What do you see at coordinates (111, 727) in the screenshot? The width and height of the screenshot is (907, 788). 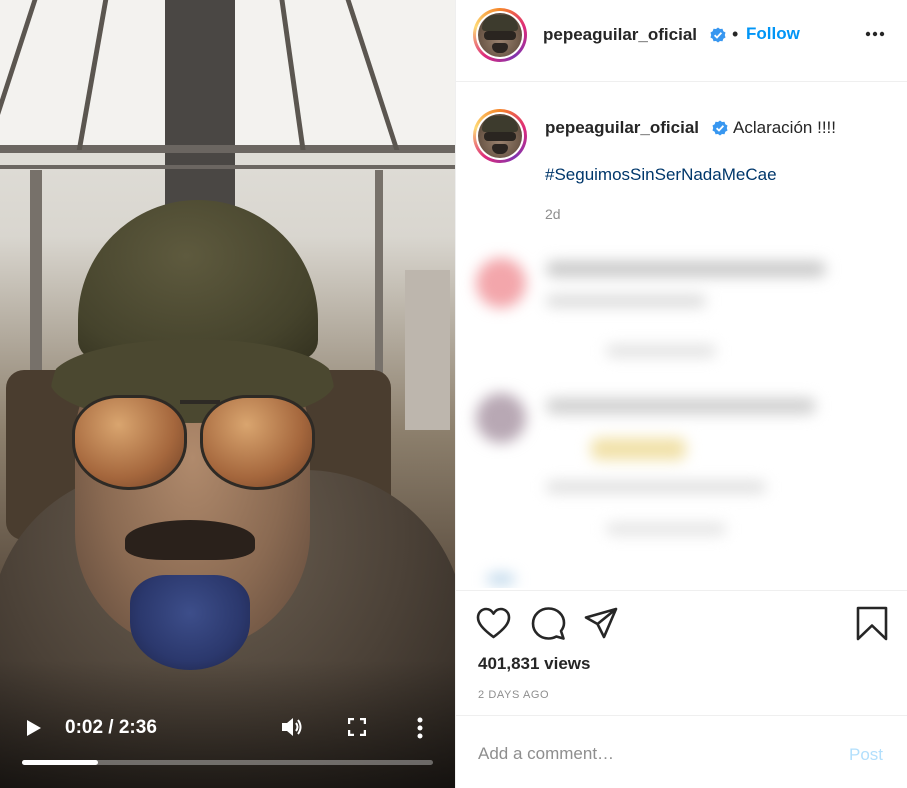 I see `video-time-display: 0:02 / 2:36` at bounding box center [111, 727].